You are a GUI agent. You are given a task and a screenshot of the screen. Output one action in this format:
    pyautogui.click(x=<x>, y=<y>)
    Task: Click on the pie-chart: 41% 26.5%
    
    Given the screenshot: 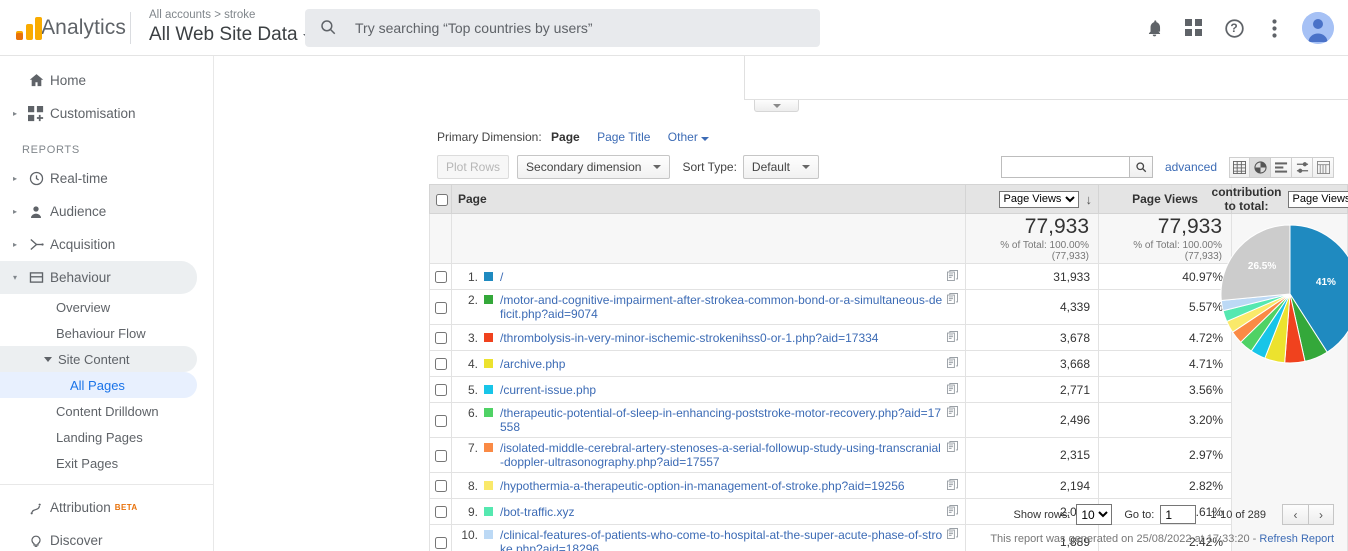 What is the action you would take?
    pyautogui.click(x=1283, y=294)
    